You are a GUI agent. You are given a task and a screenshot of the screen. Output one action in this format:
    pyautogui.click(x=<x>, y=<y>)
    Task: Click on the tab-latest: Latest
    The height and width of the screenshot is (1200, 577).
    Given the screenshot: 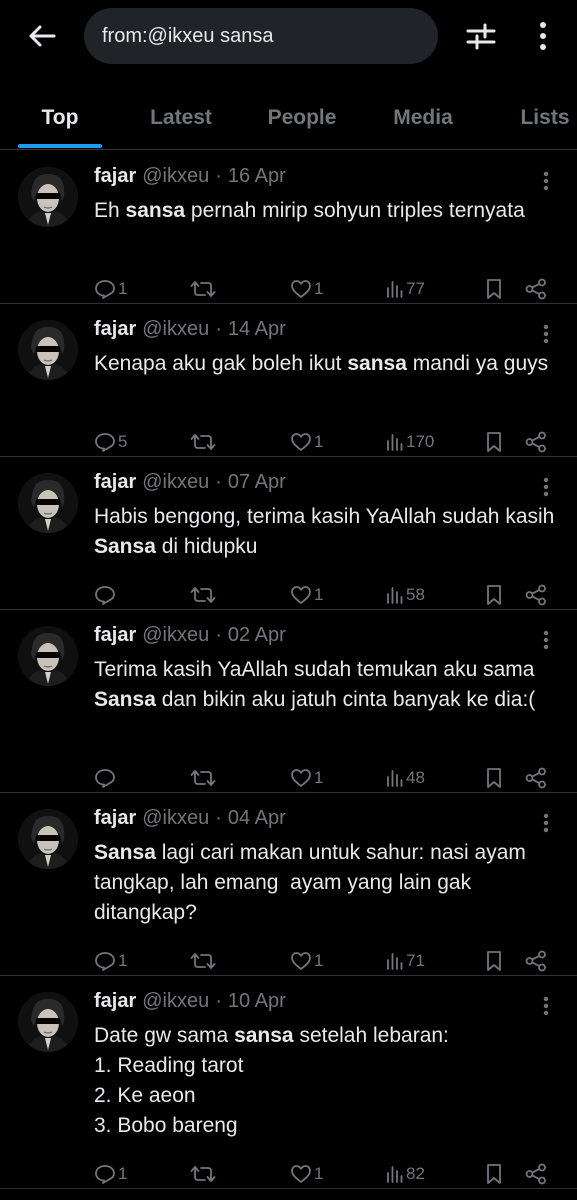 What is the action you would take?
    pyautogui.click(x=181, y=118)
    